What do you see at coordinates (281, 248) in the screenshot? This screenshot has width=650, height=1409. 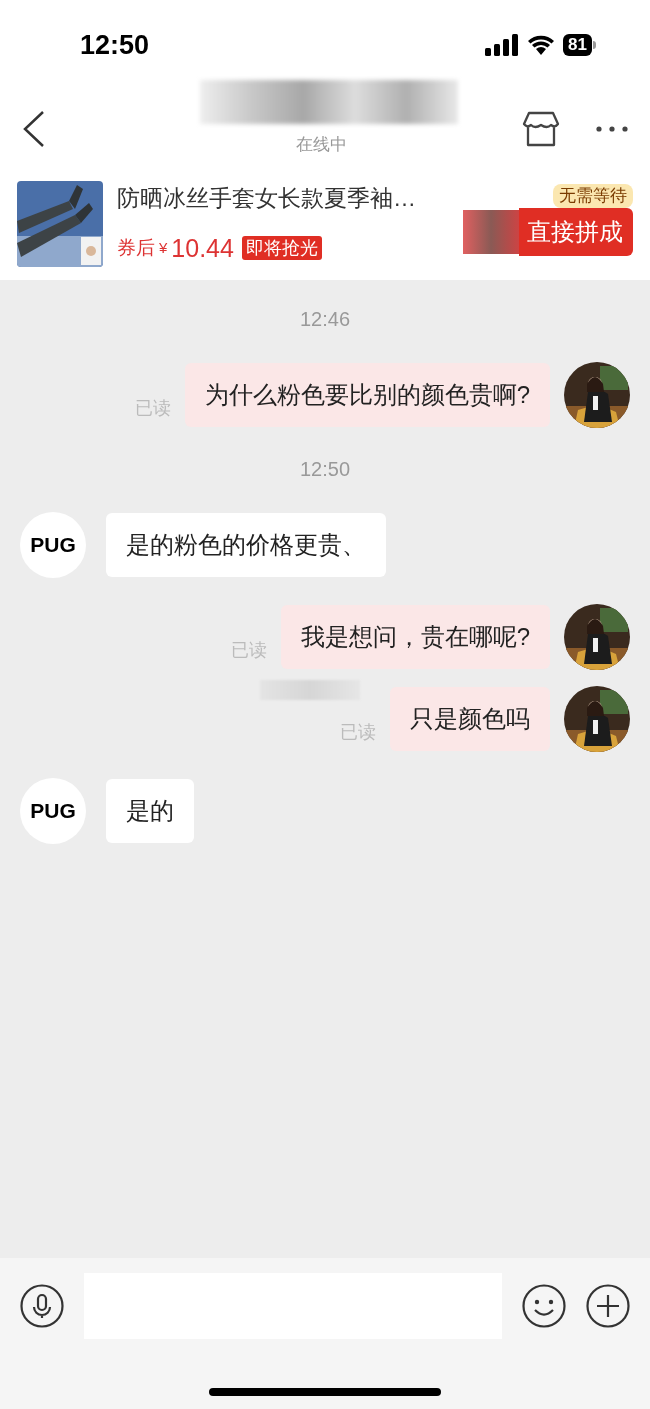 I see `stock-tag: 即将抢光` at bounding box center [281, 248].